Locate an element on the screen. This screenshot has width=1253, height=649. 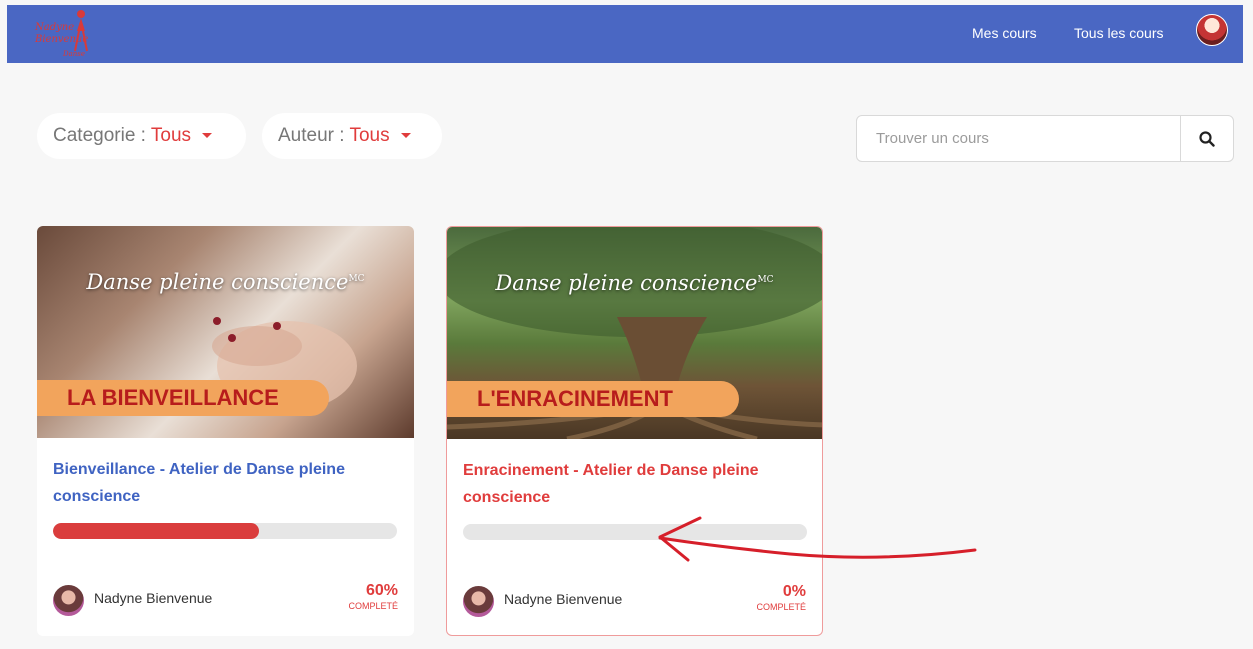
search-input is located at coordinates (1018, 138).